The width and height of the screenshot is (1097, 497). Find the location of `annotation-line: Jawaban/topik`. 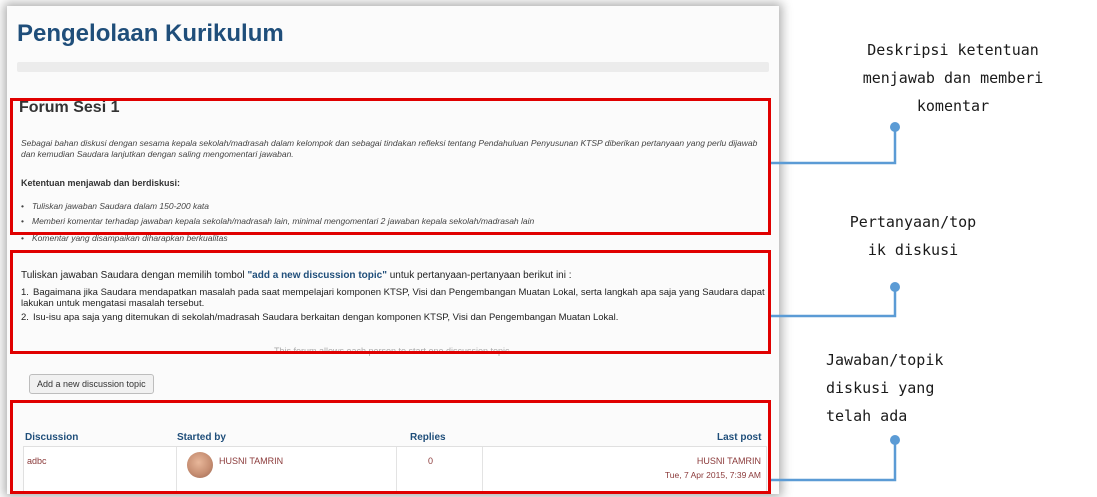

annotation-line: Jawaban/topik is located at coordinates (885, 360).